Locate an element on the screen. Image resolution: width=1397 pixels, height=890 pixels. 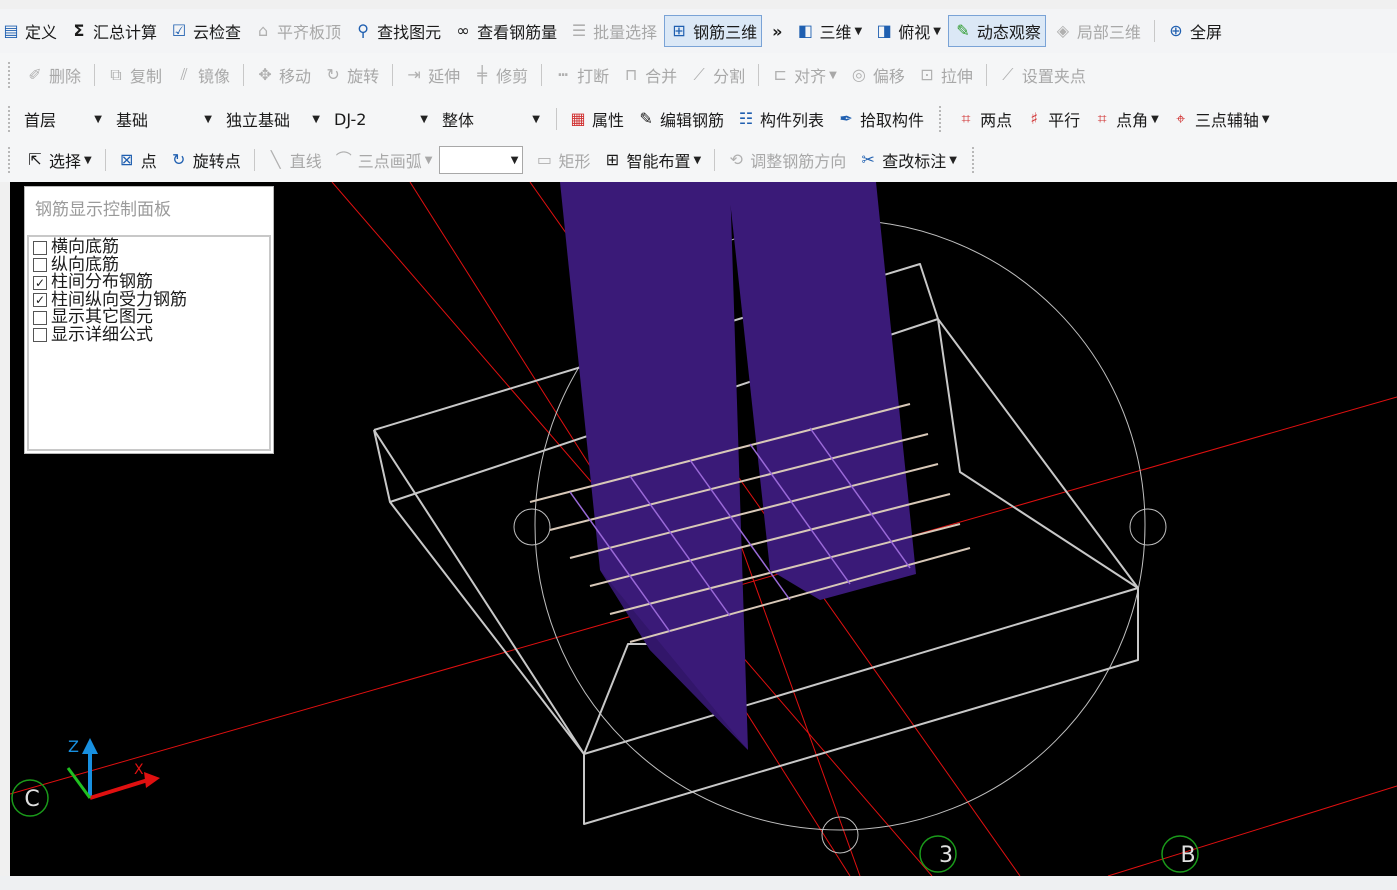
align-icon: ⊏ is located at coordinates (780, 74).